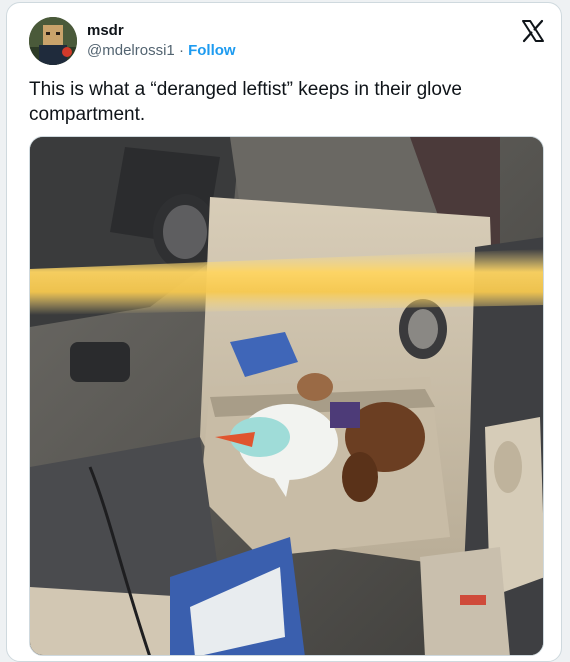  What do you see at coordinates (53, 41) in the screenshot?
I see `avatar` at bounding box center [53, 41].